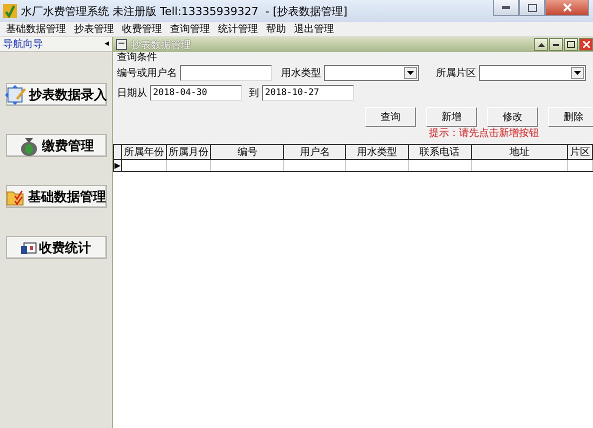 The height and width of the screenshot is (428, 593). What do you see at coordinates (188, 152) in the screenshot?
I see `column-header: 所属月份` at bounding box center [188, 152].